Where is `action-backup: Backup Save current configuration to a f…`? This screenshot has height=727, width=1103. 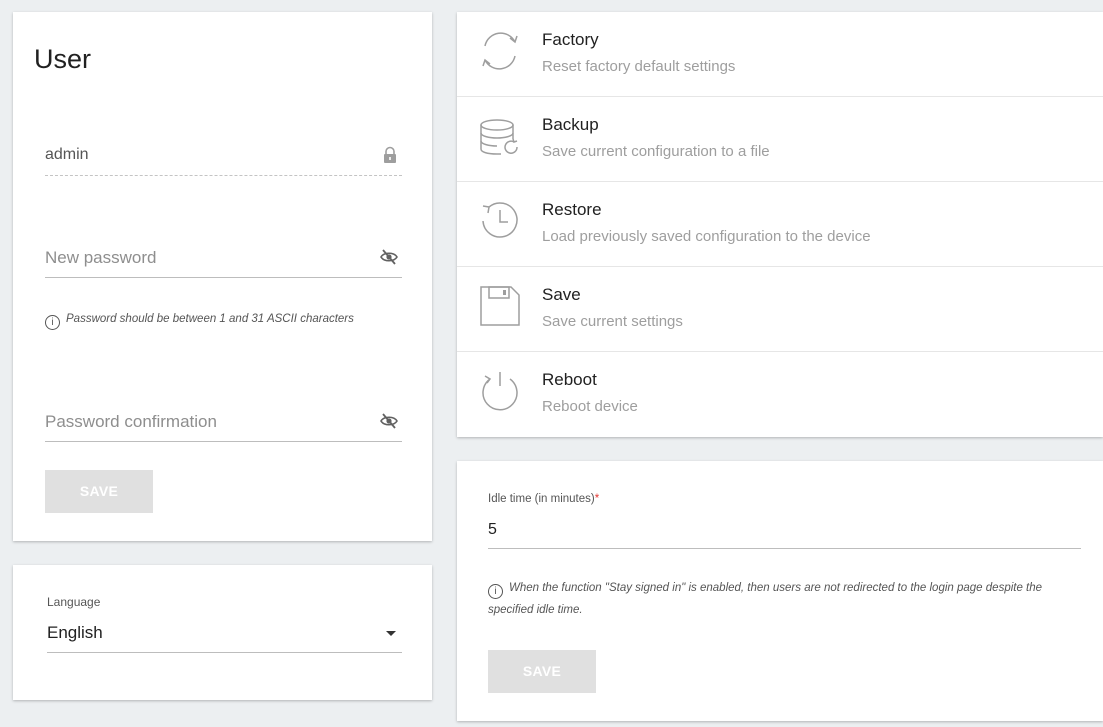 action-backup: Backup Save current configuration to a f… is located at coordinates (780, 139).